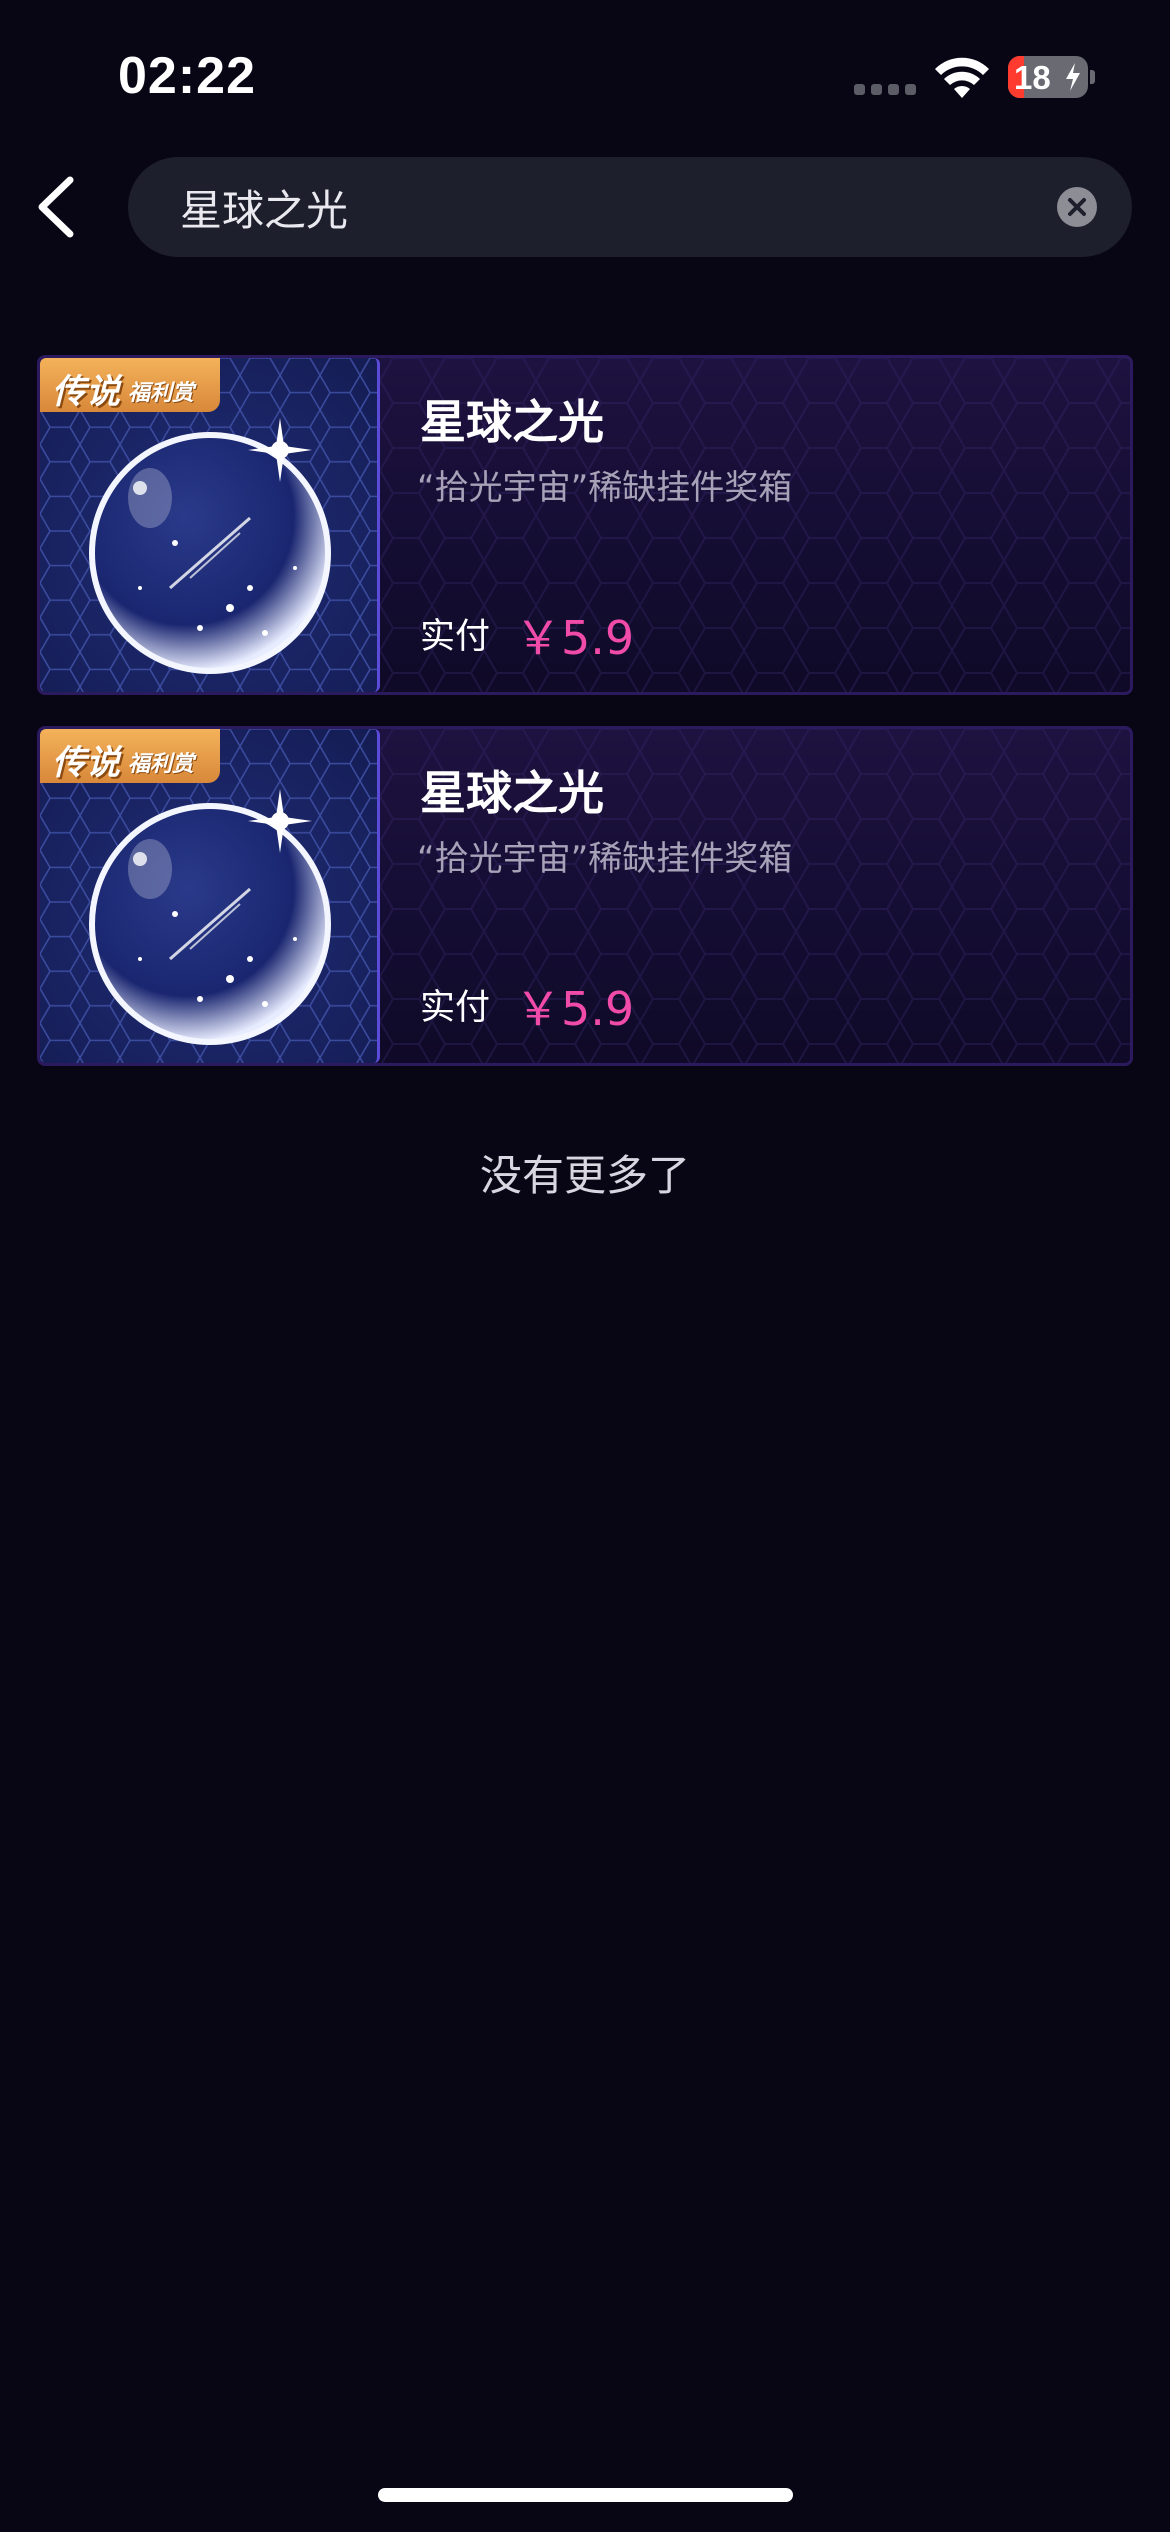 Image resolution: width=1170 pixels, height=2532 pixels. I want to click on status-time: 02:22, so click(187, 76).